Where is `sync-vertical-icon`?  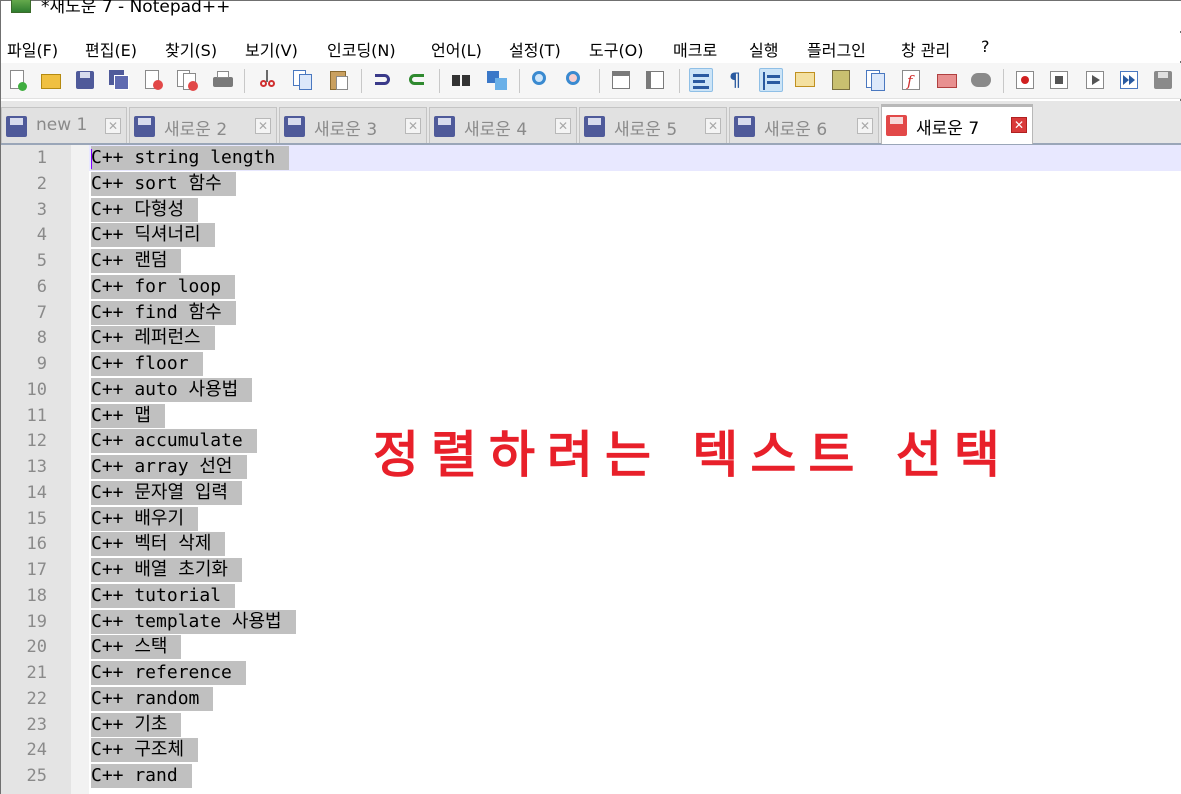
sync-vertical-icon is located at coordinates (621, 80).